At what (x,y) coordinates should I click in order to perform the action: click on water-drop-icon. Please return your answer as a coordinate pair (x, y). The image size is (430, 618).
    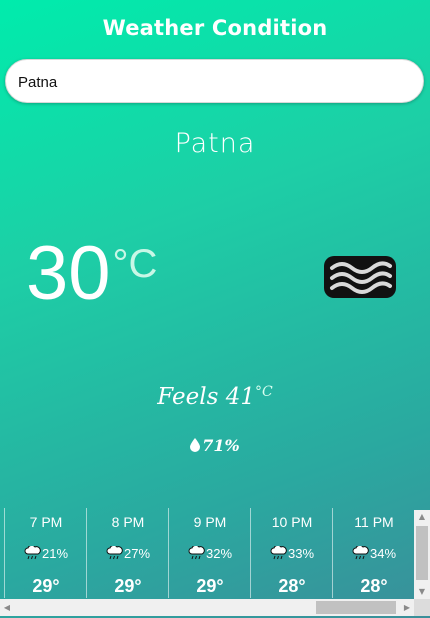
    Looking at the image, I should click on (195, 445).